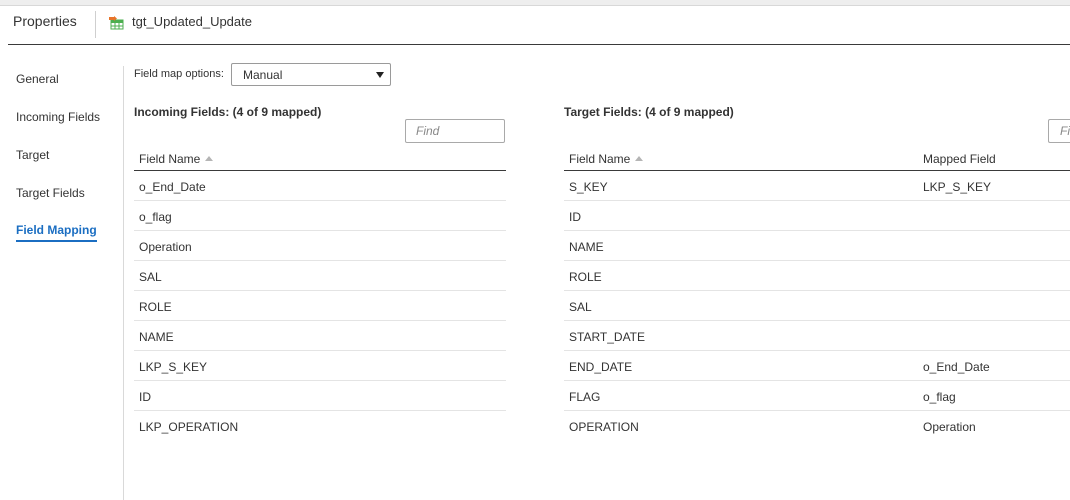  What do you see at coordinates (649, 112) in the screenshot?
I see `target-fields-title: Target Fields: (4 of 9 mapped)` at bounding box center [649, 112].